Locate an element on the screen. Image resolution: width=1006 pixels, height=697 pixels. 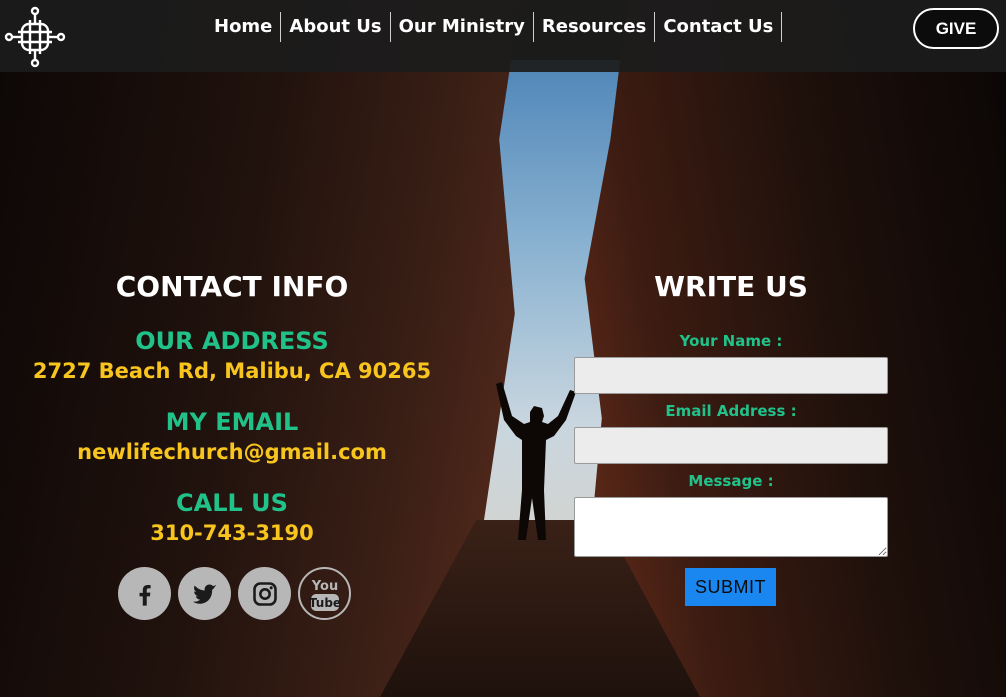
address-title: OUR ADDRESS is located at coordinates (232, 341).